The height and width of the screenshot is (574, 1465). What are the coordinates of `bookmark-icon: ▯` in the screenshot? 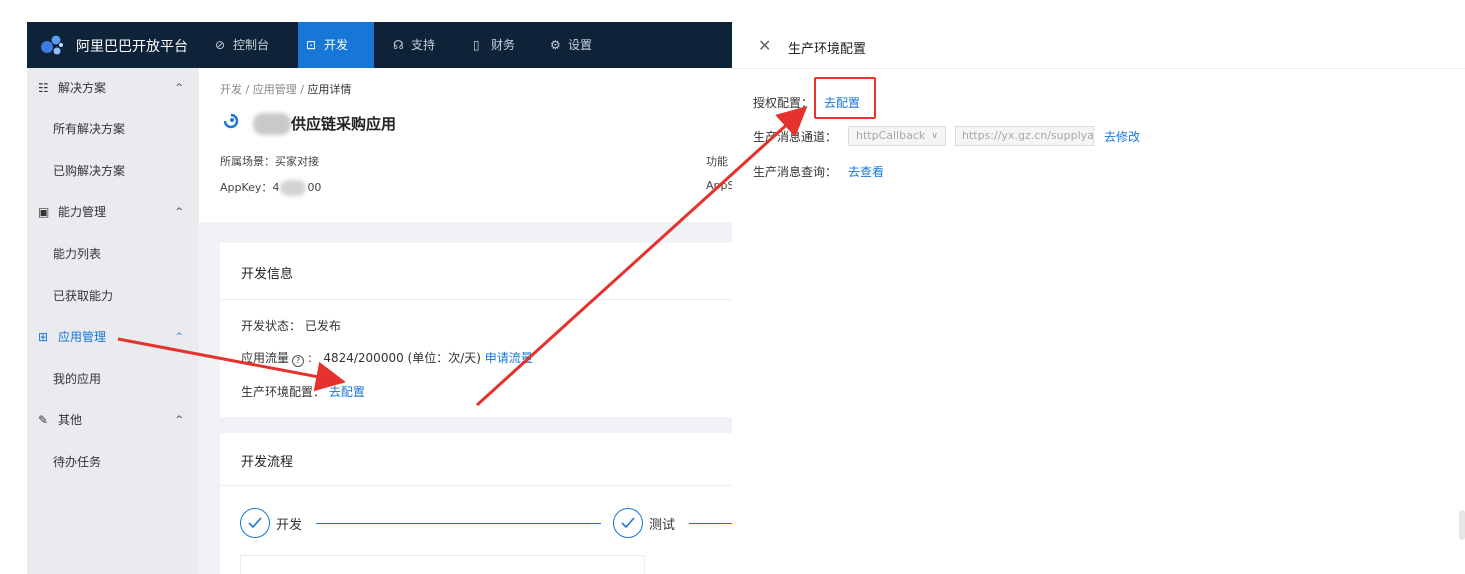 It's located at (476, 45).